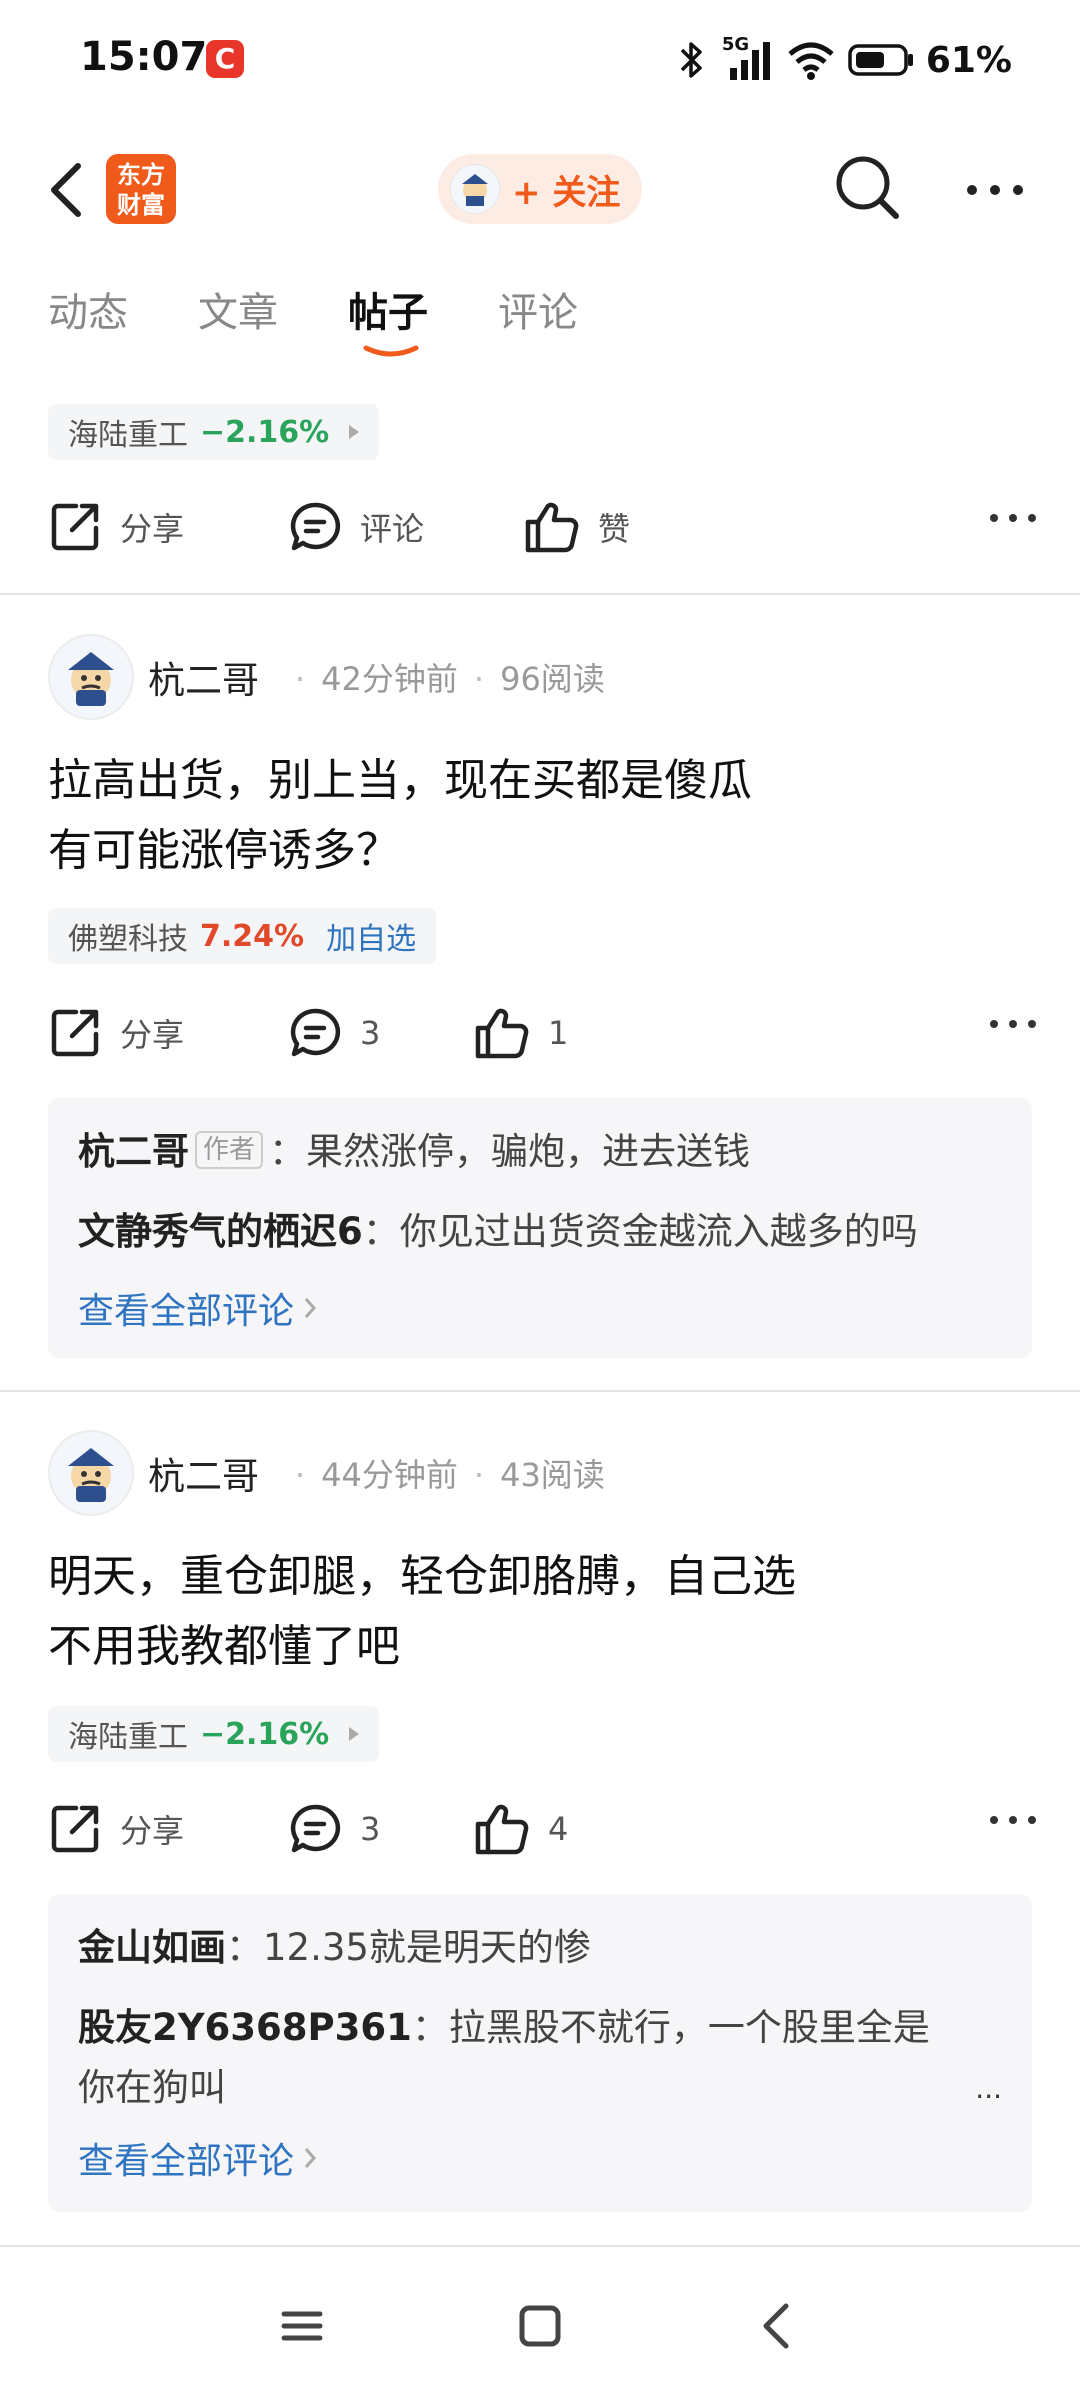  What do you see at coordinates (430, 2027) in the screenshot?
I see `colon: ：` at bounding box center [430, 2027].